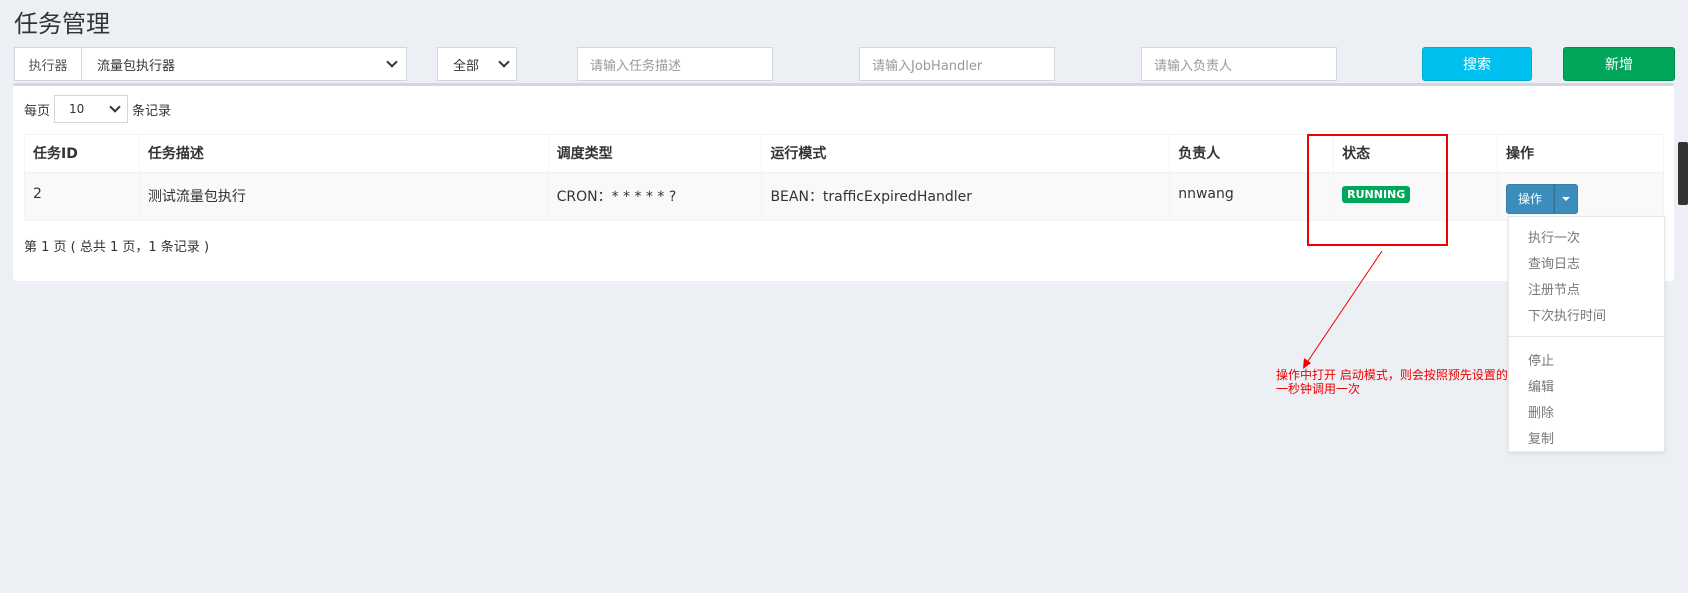  Describe the element at coordinates (1586, 411) in the screenshot. I see `menu-item-delete: 删除` at that location.